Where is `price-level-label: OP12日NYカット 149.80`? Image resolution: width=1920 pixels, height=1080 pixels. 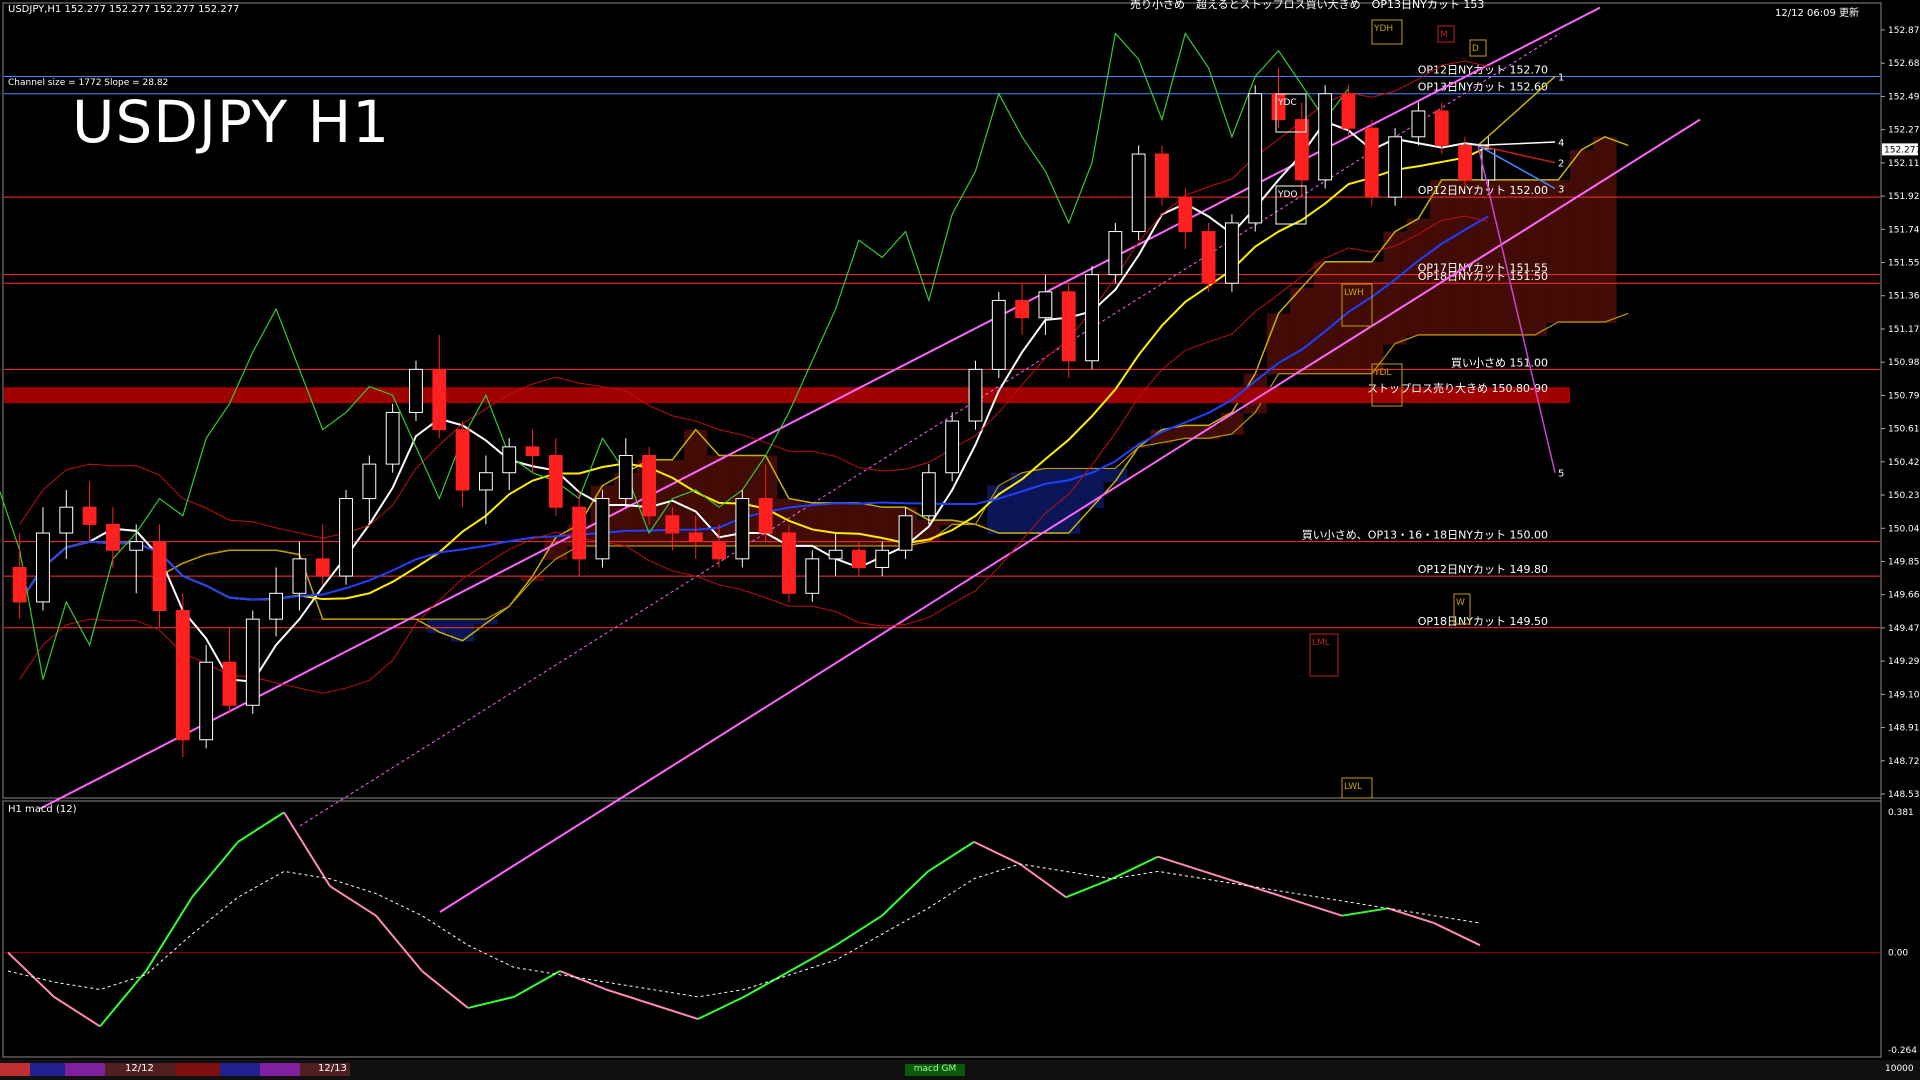
price-level-label: OP12日NYカット 149.80 is located at coordinates (1483, 569).